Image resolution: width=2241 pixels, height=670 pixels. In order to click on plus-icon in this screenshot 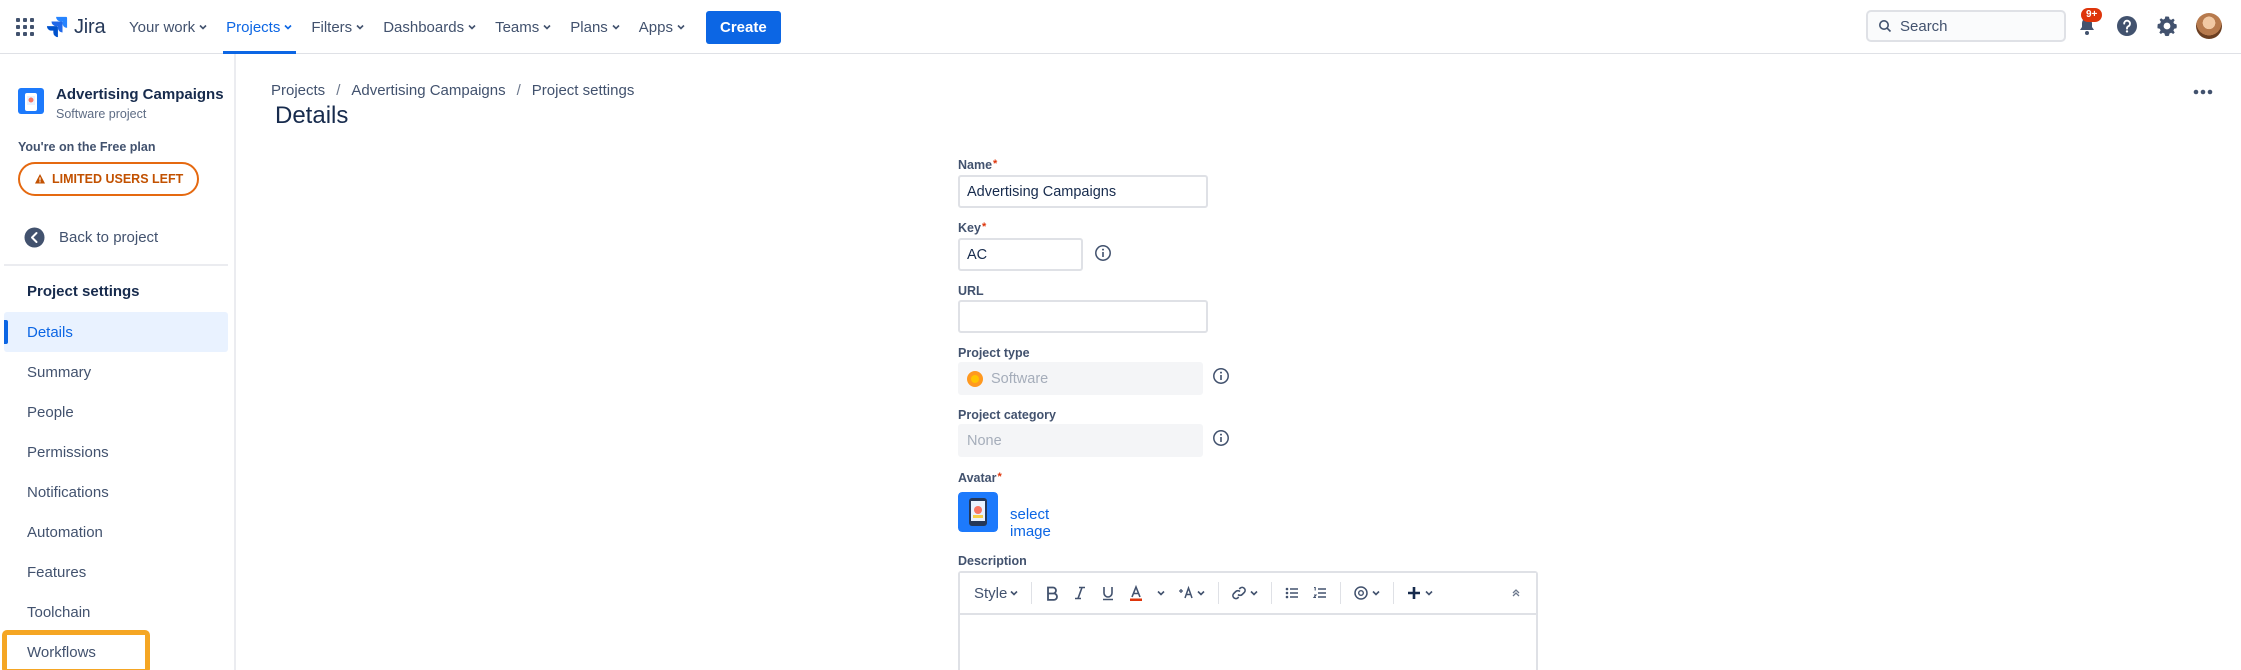, I will do `click(1414, 593)`.